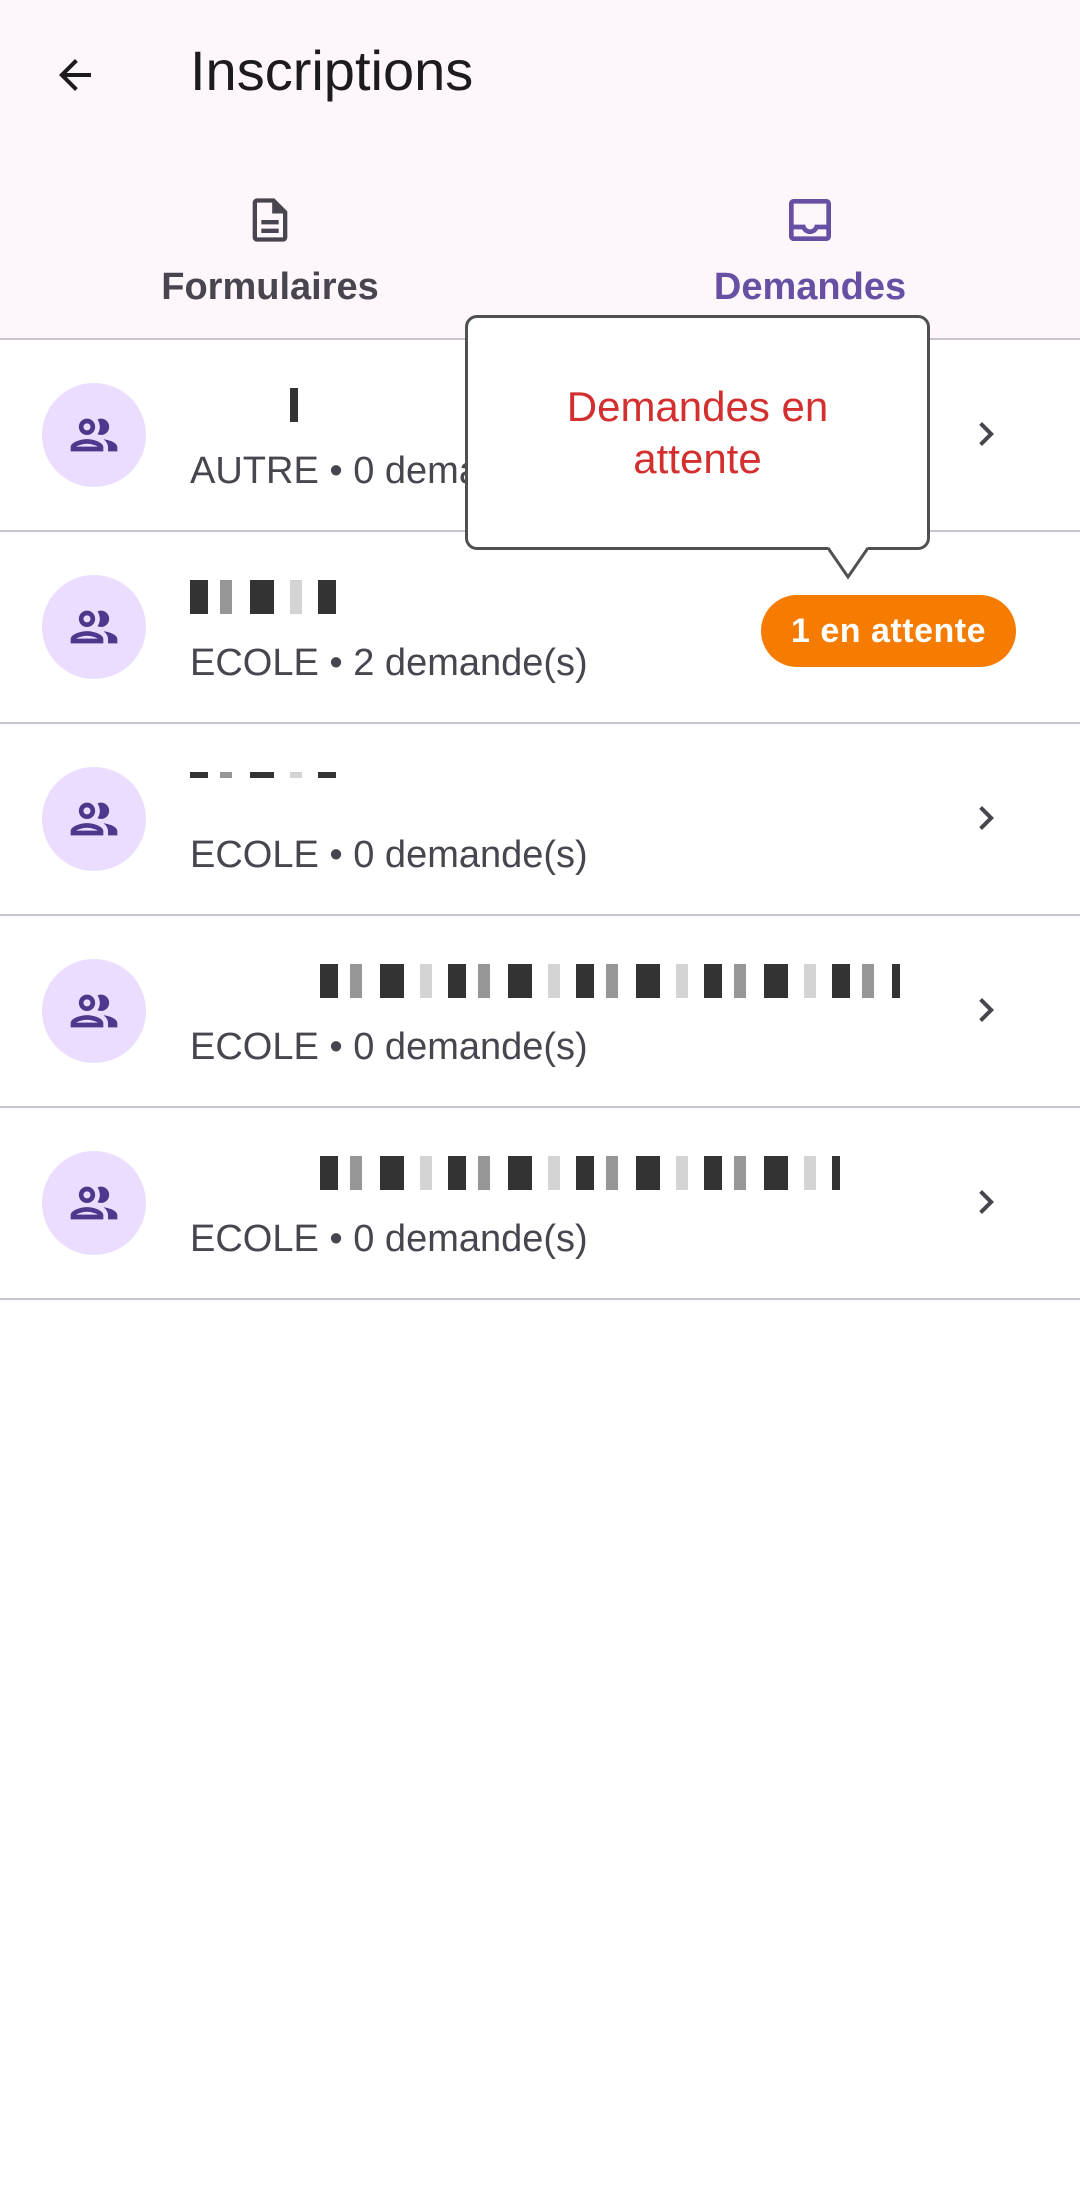 This screenshot has width=1080, height=2196. I want to click on arrow-back-icon, so click(75, 75).